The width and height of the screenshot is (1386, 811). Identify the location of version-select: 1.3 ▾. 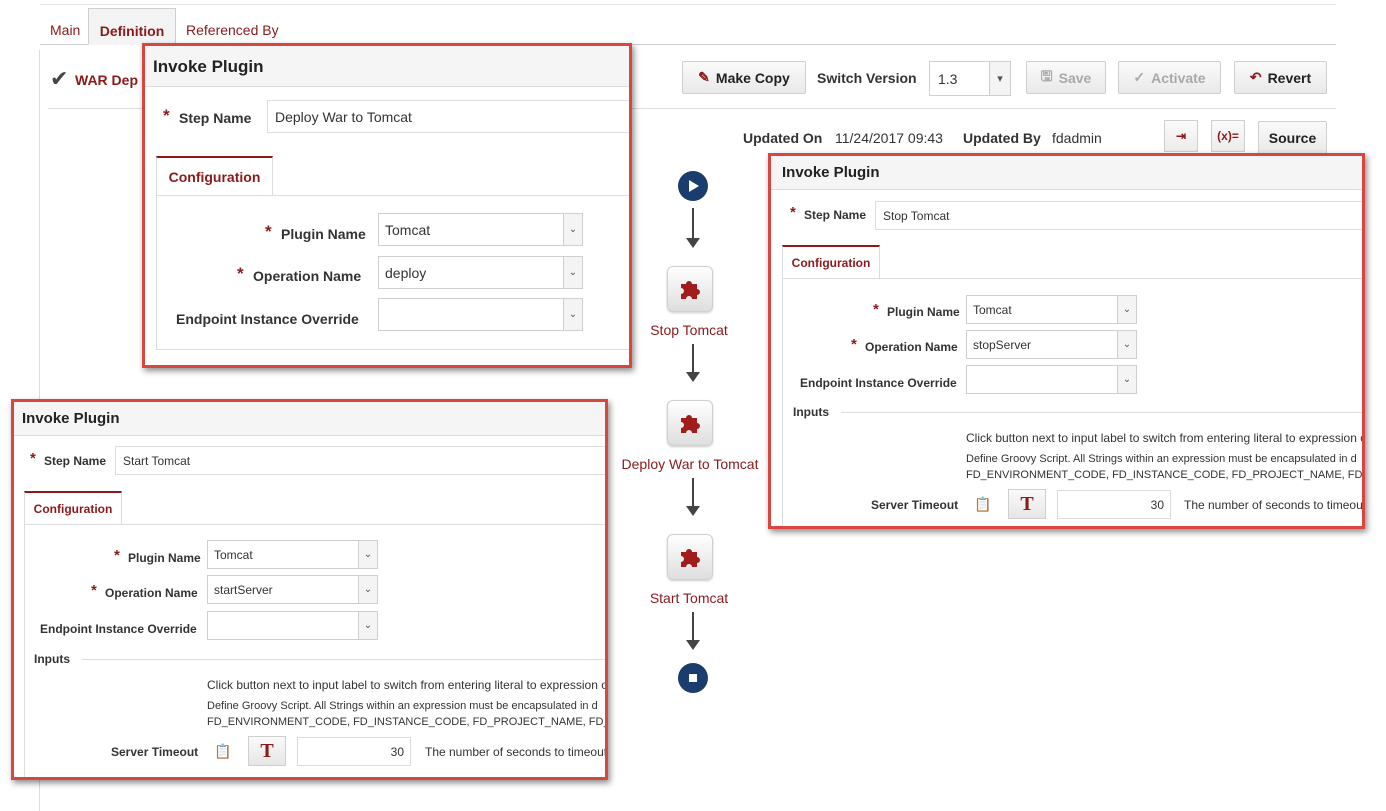
(970, 78).